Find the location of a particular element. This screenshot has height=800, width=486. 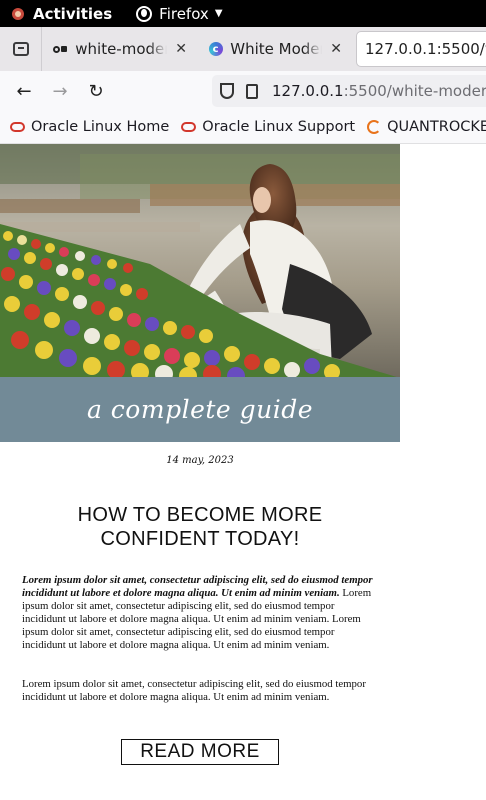

quantrocket-icon is located at coordinates (374, 127).